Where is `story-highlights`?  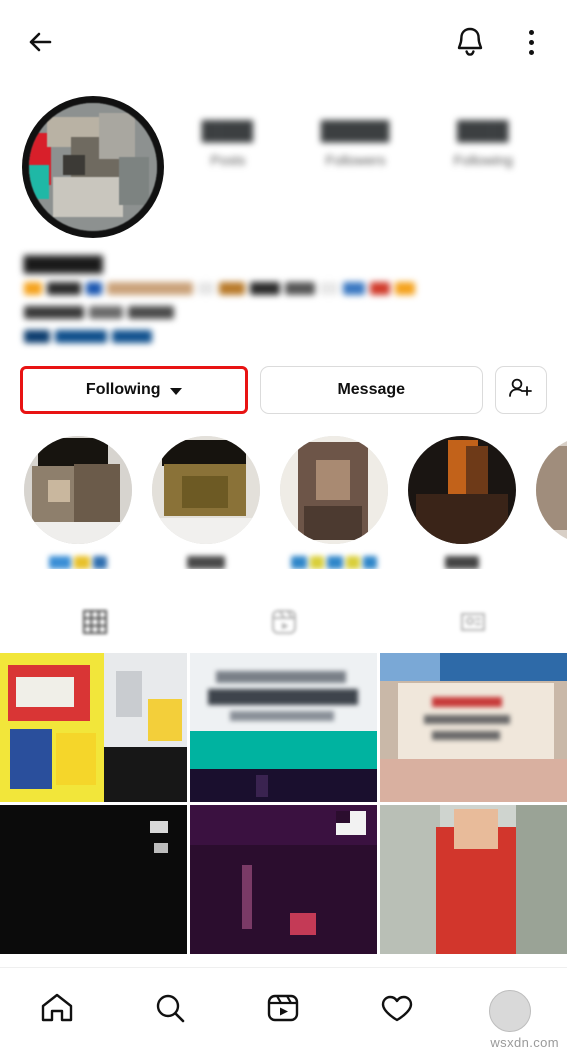 story-highlights is located at coordinates (283, 491).